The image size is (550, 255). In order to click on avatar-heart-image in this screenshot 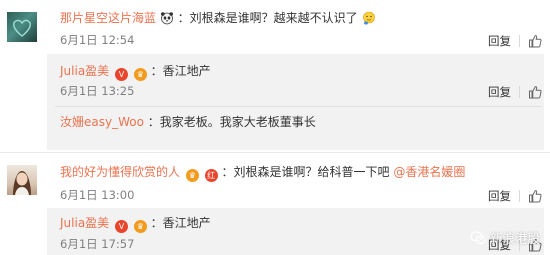, I will do `click(22, 28)`.